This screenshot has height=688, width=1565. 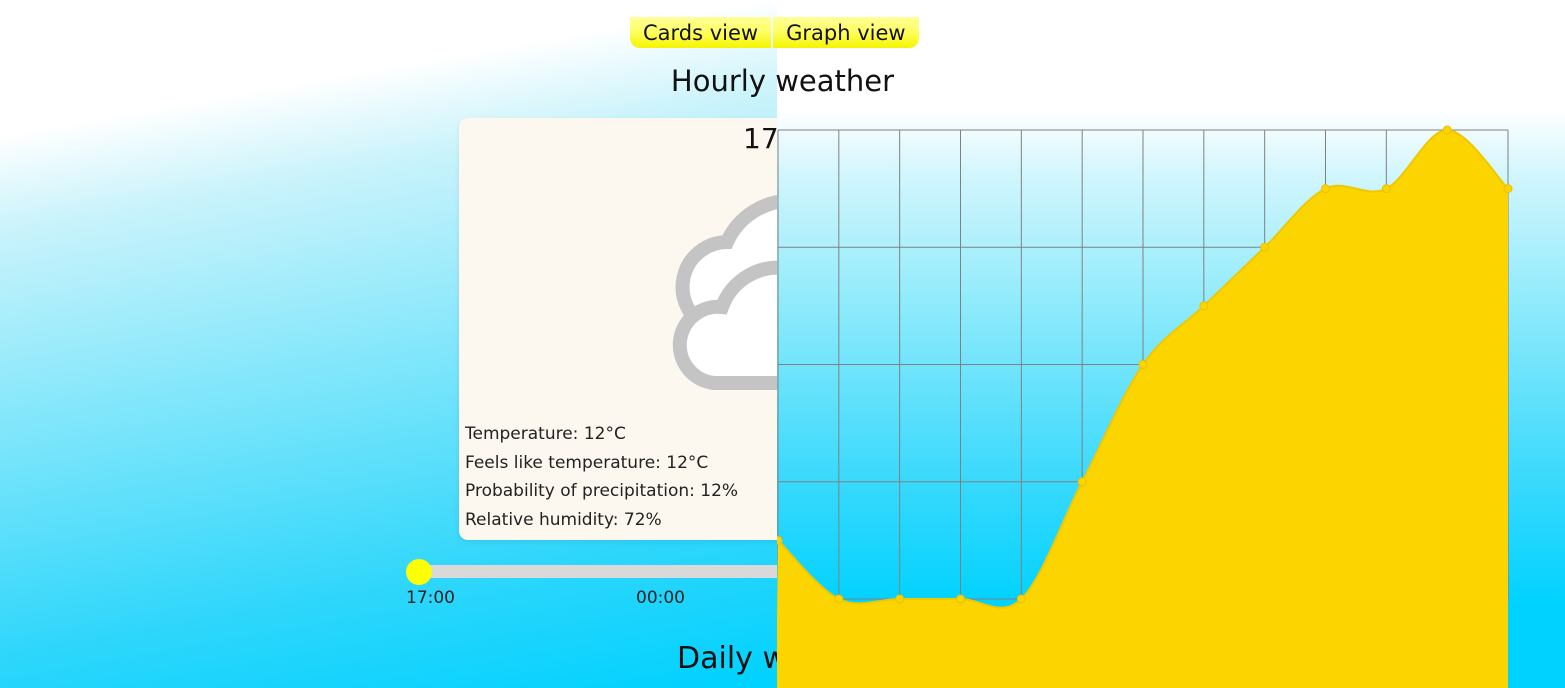 What do you see at coordinates (545, 434) in the screenshot?
I see `temperature-text: Temperature: 12°C` at bounding box center [545, 434].